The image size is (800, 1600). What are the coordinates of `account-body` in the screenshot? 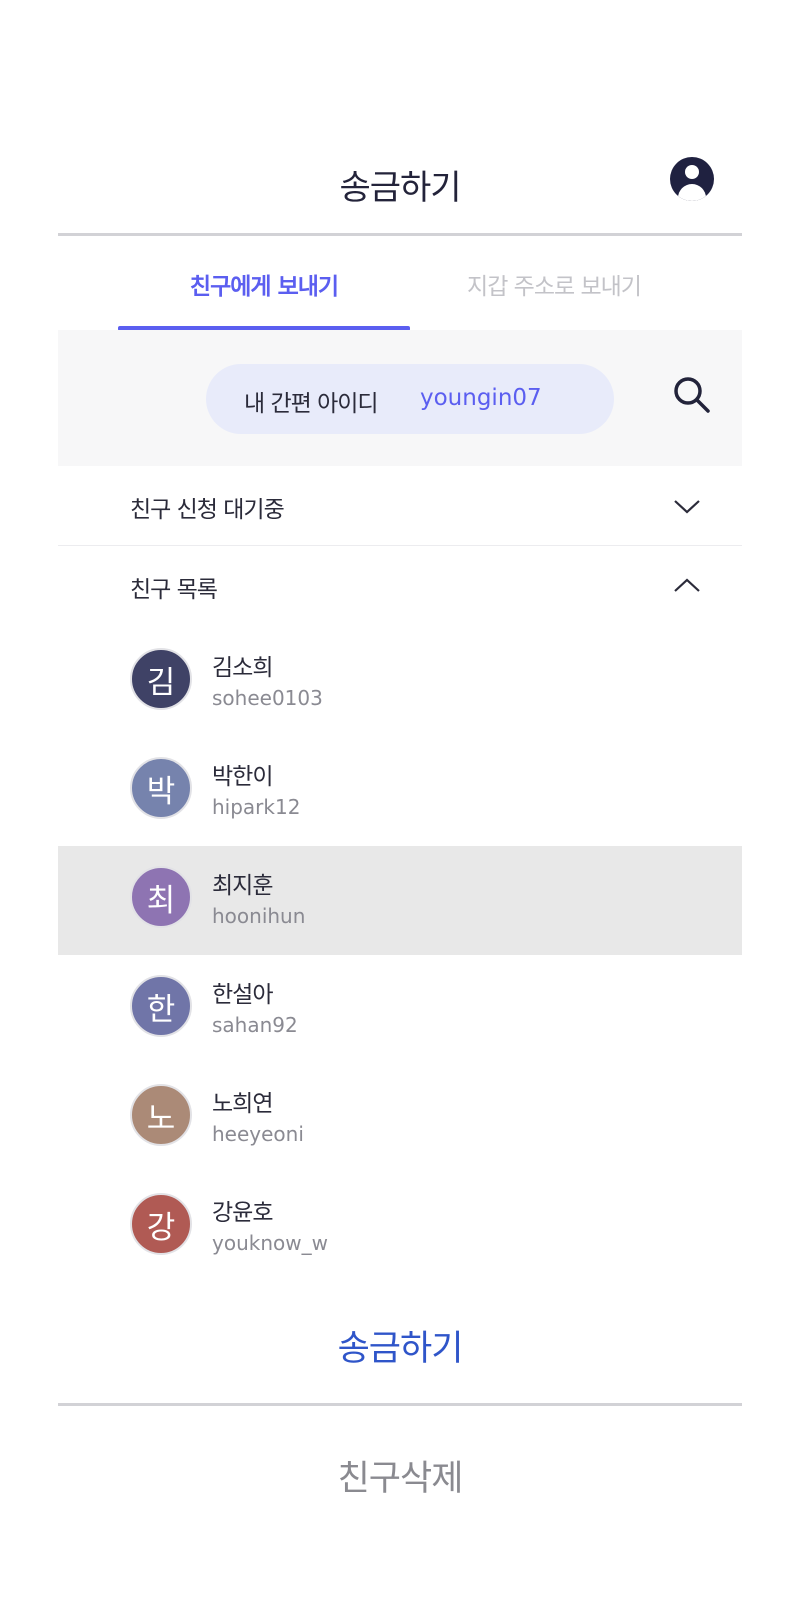 It's located at (692, 192).